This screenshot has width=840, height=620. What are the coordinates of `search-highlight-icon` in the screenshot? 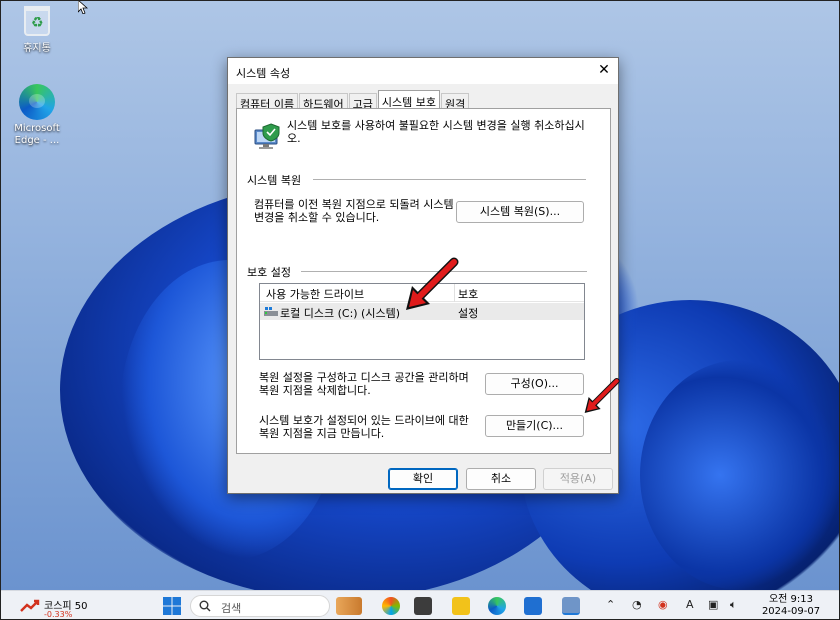 It's located at (349, 606).